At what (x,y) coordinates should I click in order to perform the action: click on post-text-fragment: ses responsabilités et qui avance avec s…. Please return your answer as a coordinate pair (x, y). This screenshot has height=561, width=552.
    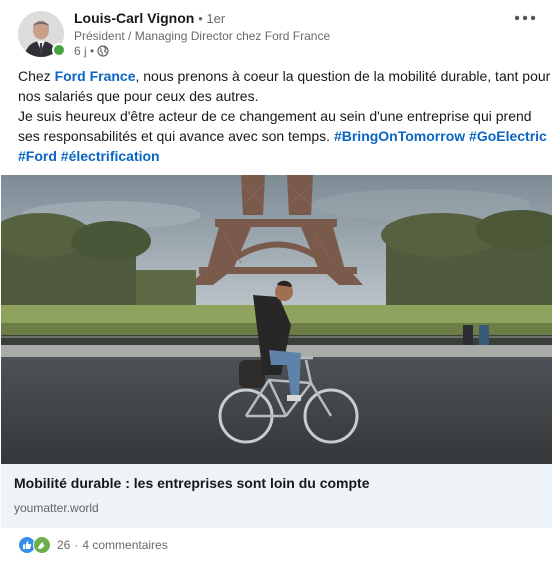
    Looking at the image, I should click on (176, 136).